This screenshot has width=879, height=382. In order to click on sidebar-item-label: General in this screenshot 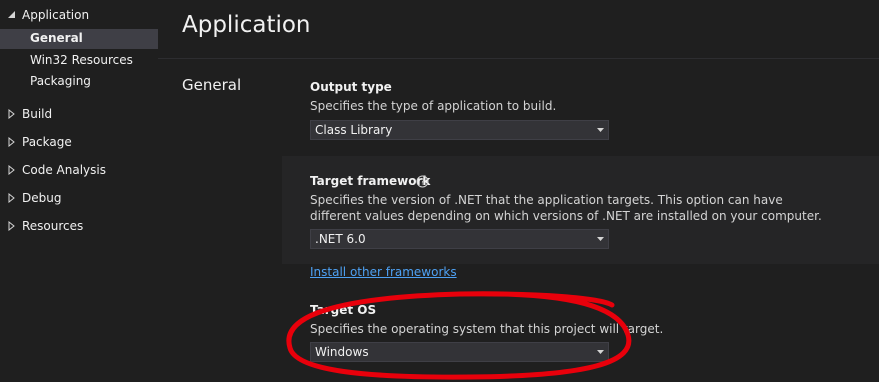, I will do `click(56, 38)`.